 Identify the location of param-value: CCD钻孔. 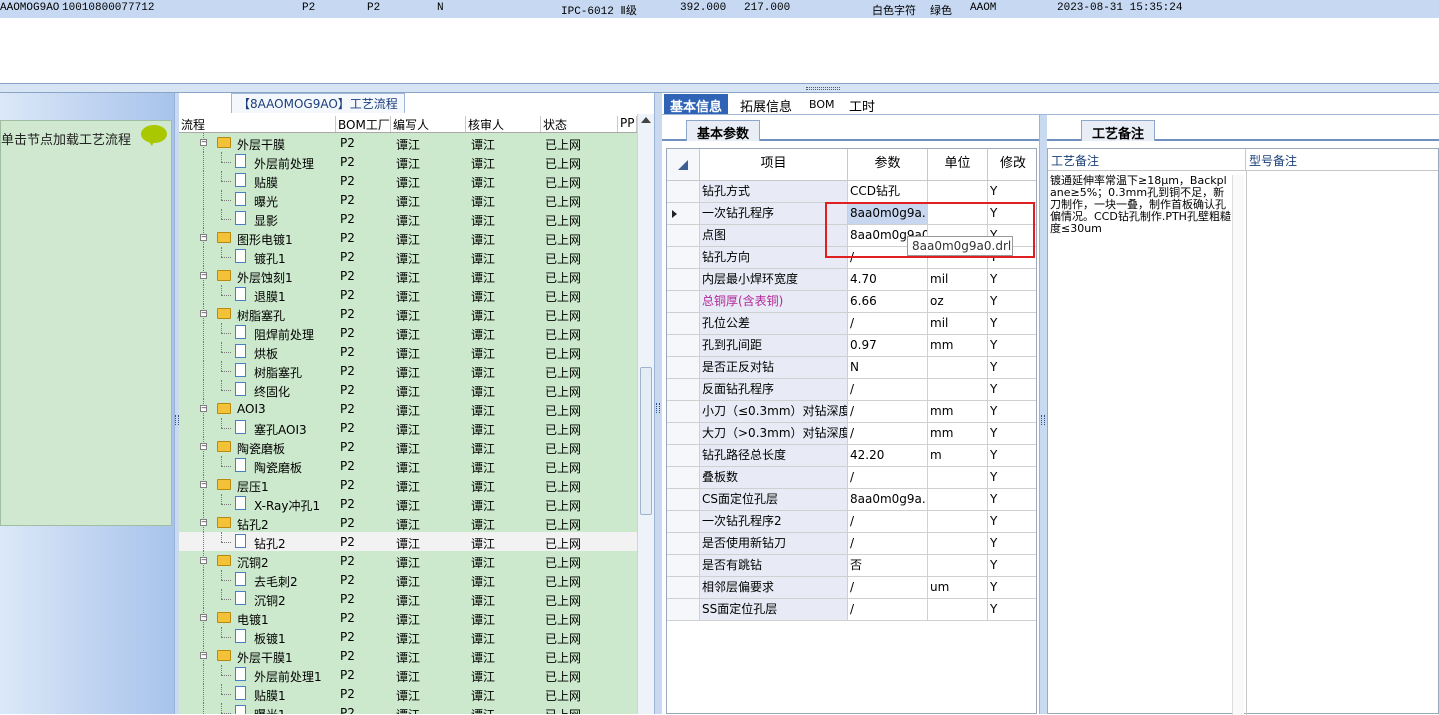
(888, 192).